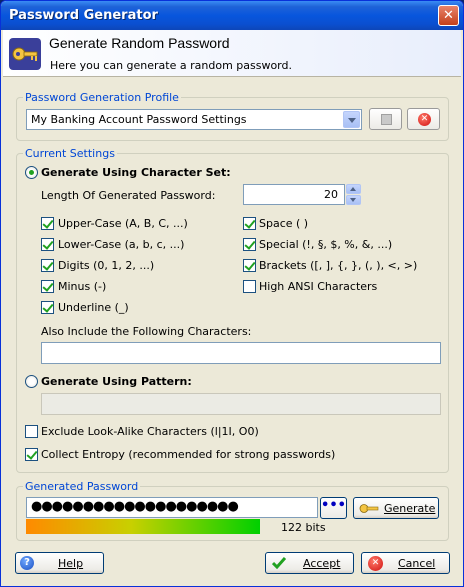  What do you see at coordinates (338, 265) in the screenshot?
I see `brackets-label: Brackets ([, ], {, }, (, ), <, >)` at bounding box center [338, 265].